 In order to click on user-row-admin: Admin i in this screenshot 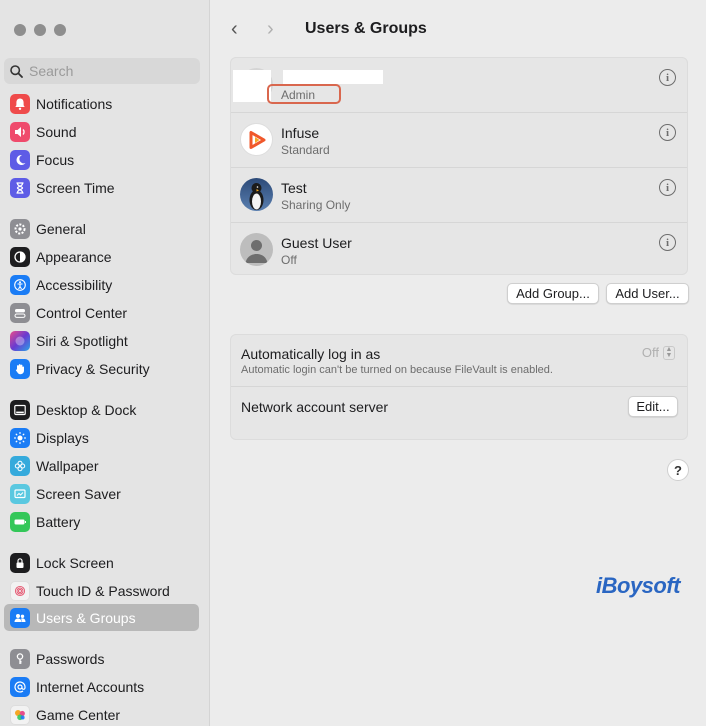, I will do `click(459, 85)`.